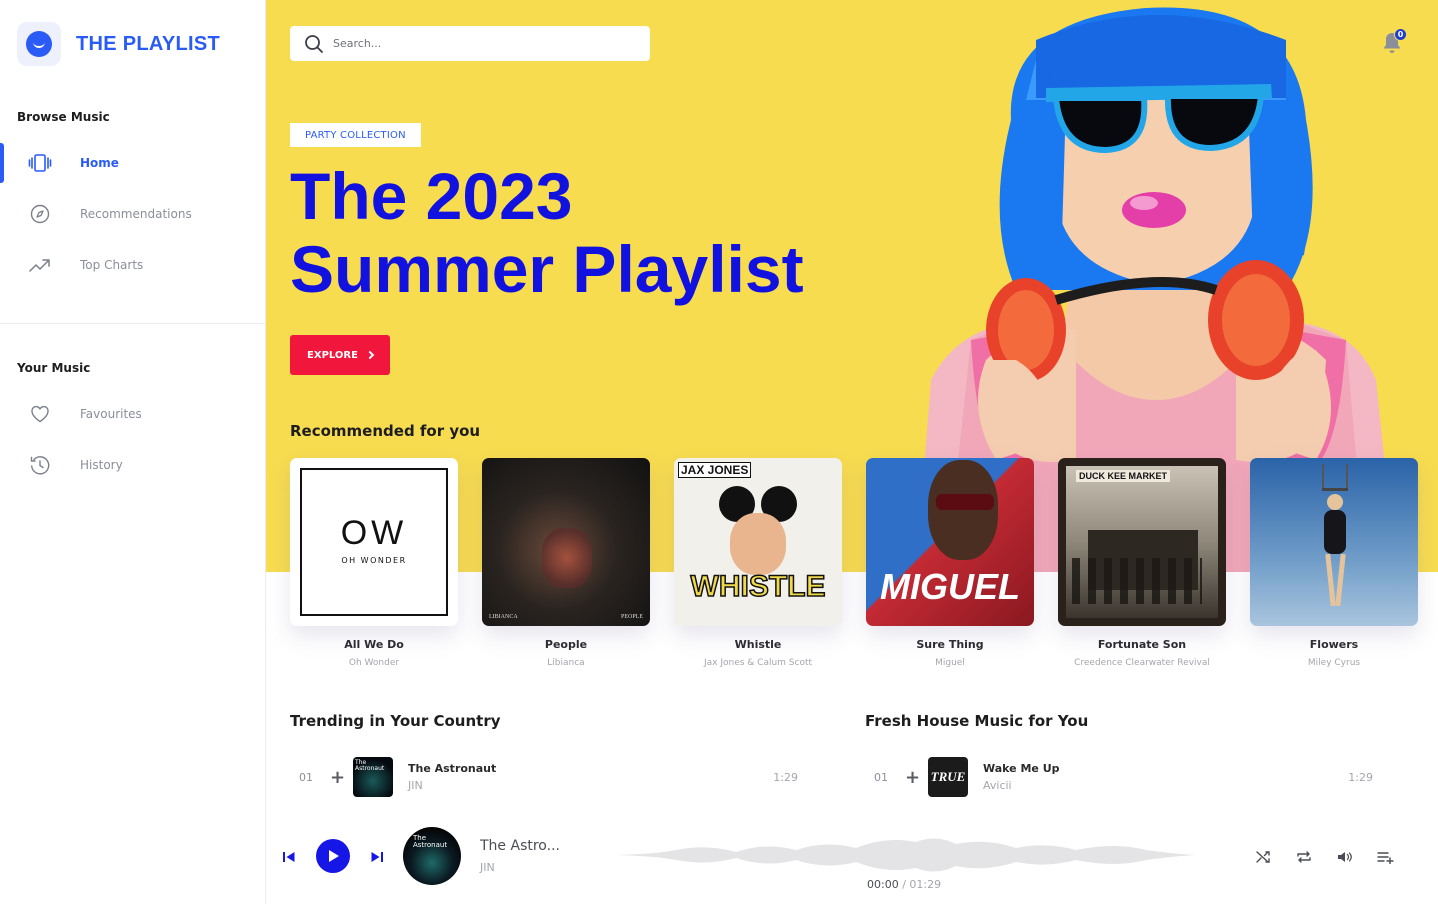  I want to click on explore-button: EXPLORE, so click(340, 355).